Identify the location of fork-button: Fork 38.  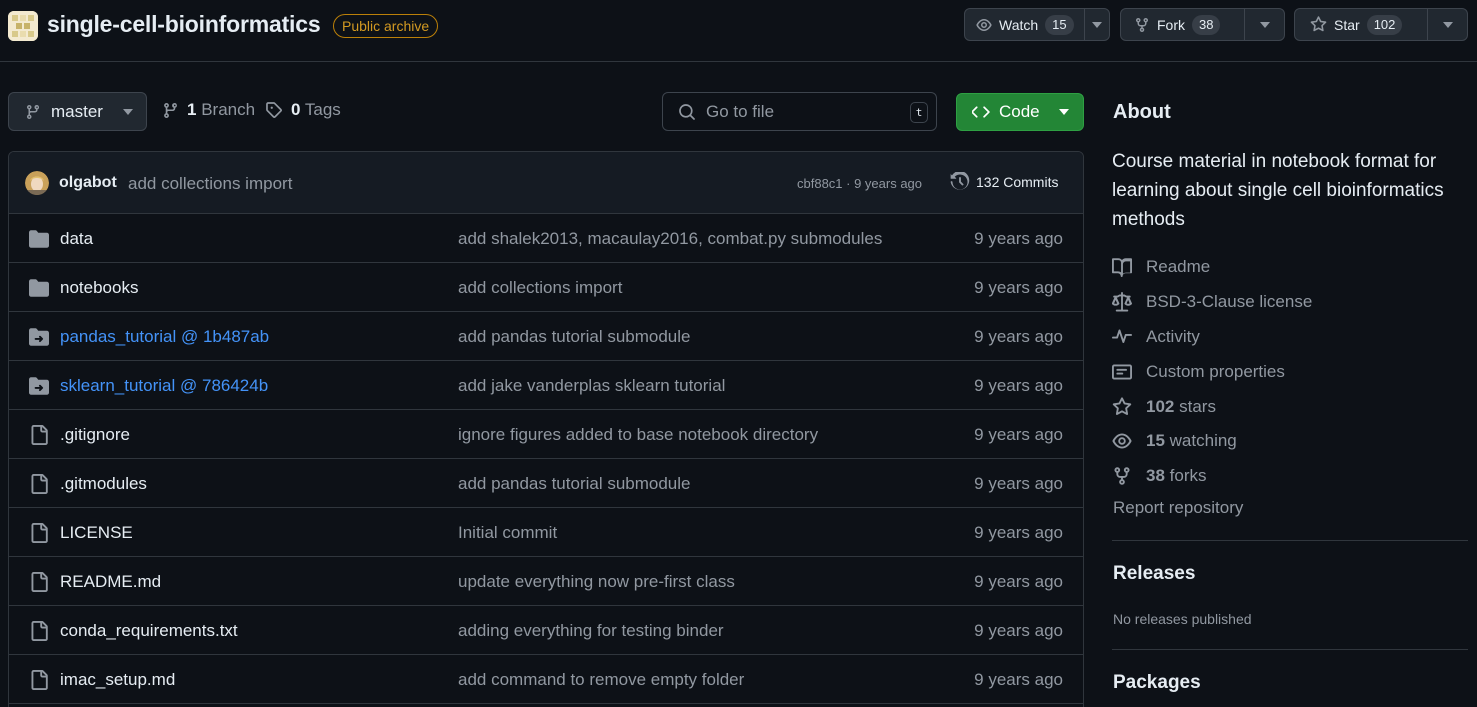
(1202, 24).